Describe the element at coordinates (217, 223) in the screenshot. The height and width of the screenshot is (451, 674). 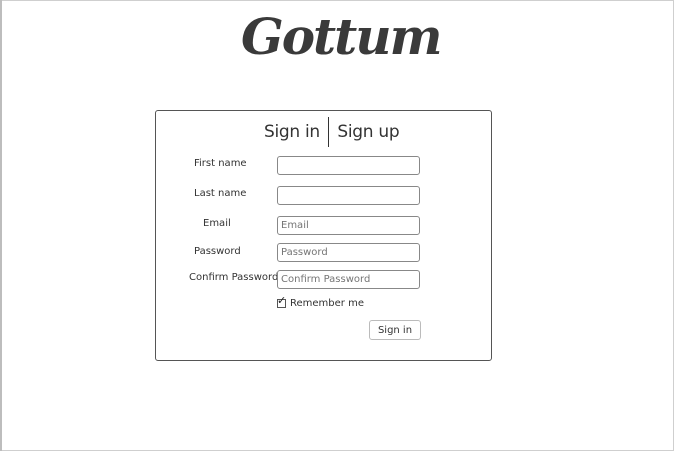
I see `email-label: Email` at that location.